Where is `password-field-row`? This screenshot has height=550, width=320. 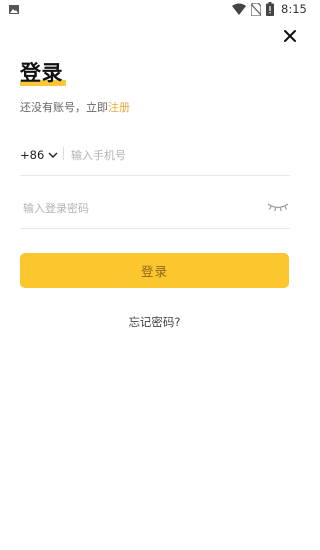
password-field-row is located at coordinates (155, 210).